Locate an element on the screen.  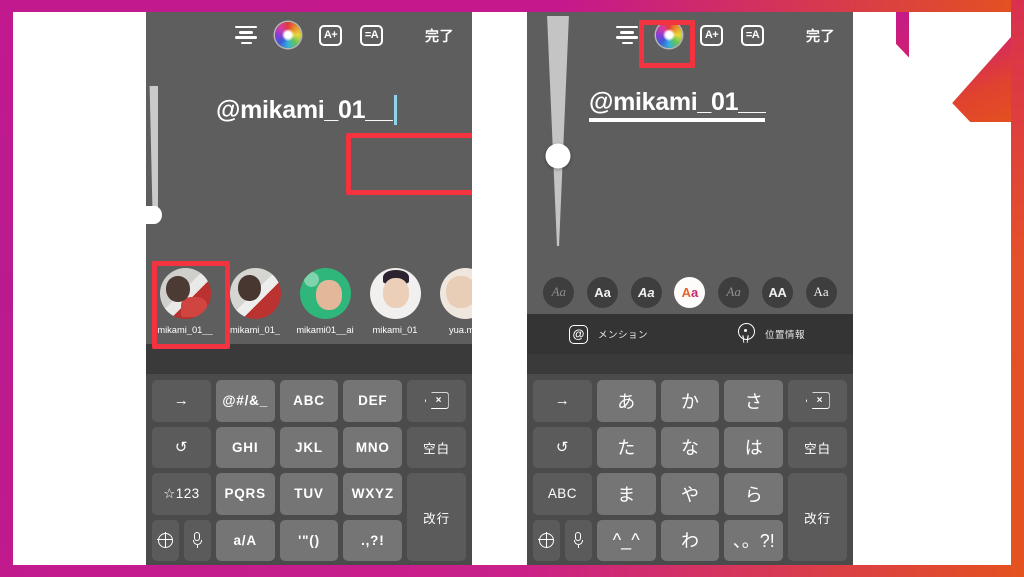
key-mno: MNO is located at coordinates (373, 447).